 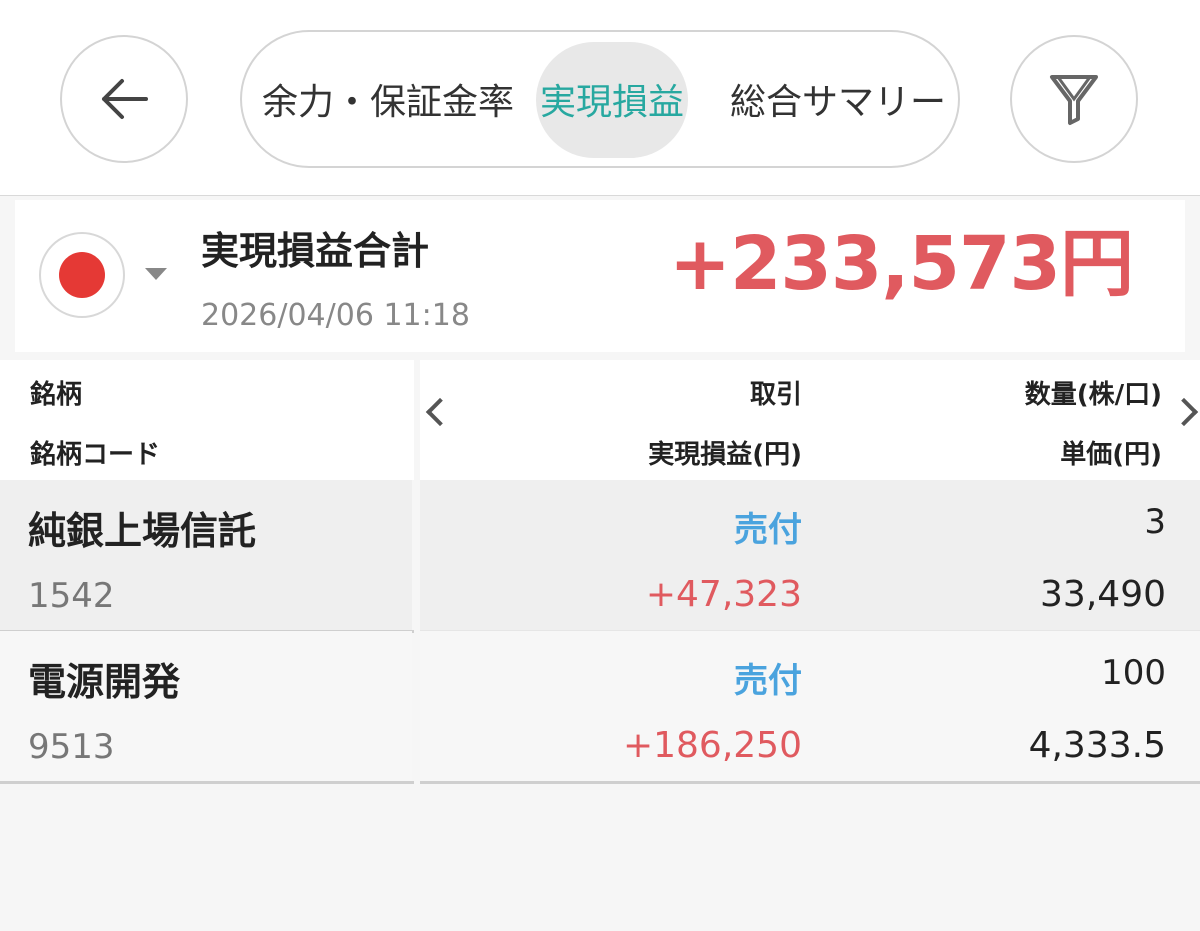 I want to click on back-button, so click(x=124, y=99).